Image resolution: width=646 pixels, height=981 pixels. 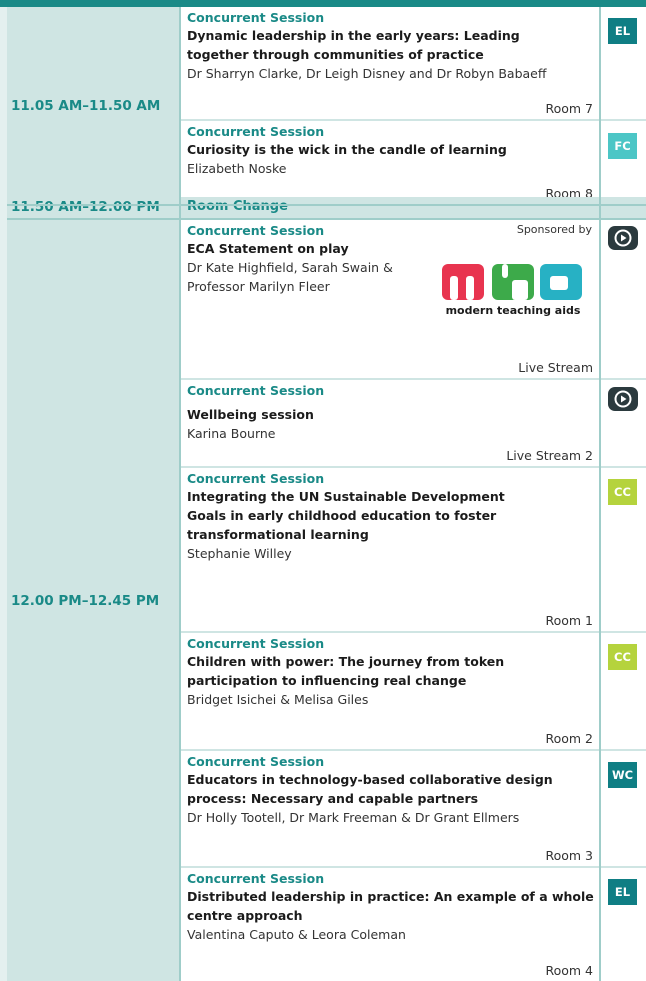 What do you see at coordinates (85, 600) in the screenshot?
I see `time-label: 12.00 PM–12.45 PM` at bounding box center [85, 600].